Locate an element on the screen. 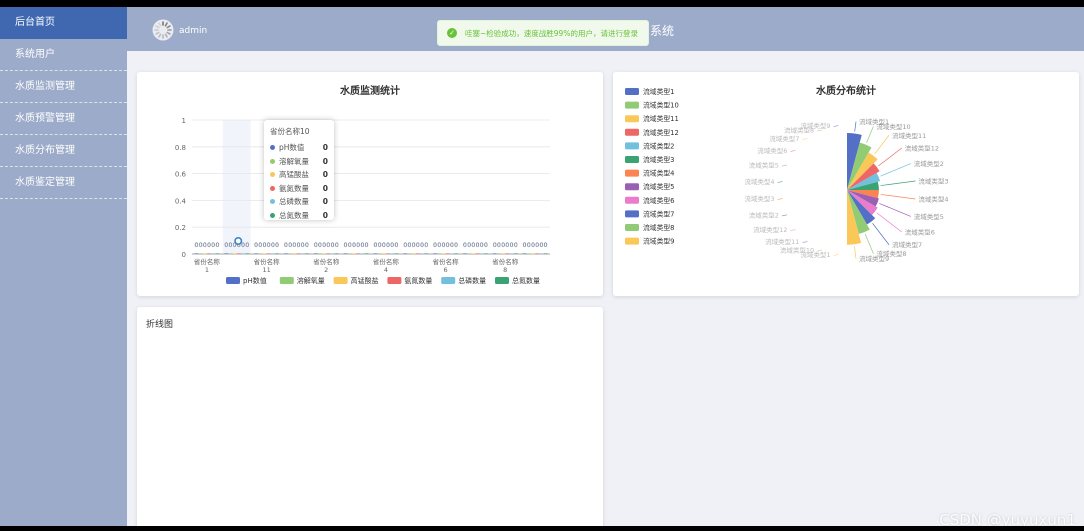 This screenshot has height=531, width=1084. hover-band is located at coordinates (236, 187).